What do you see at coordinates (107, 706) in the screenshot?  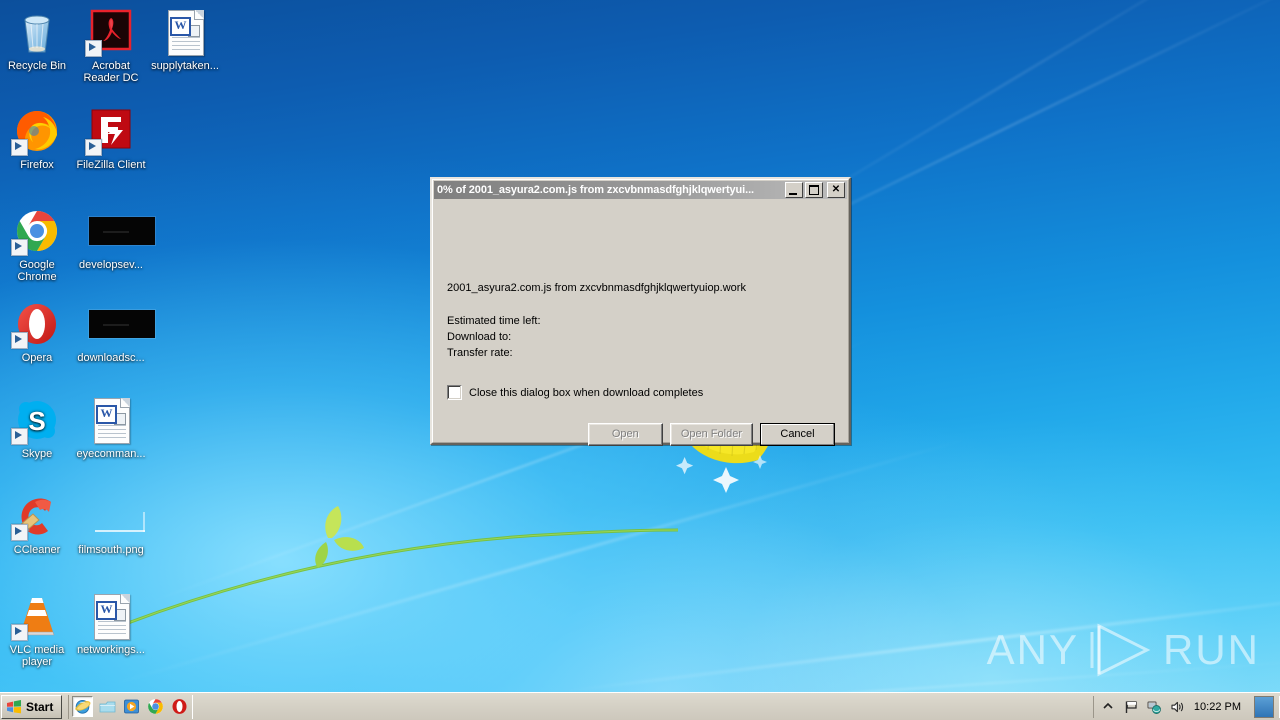 I see `taskbar-show-desktop-icon` at bounding box center [107, 706].